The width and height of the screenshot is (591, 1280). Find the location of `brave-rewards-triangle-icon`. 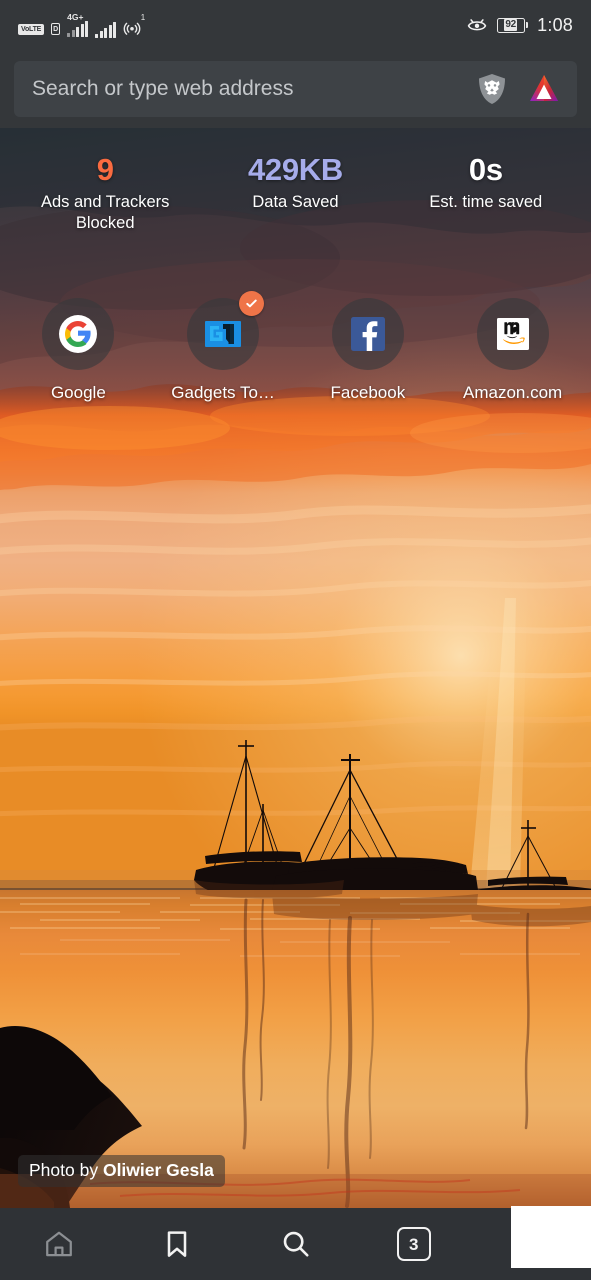

brave-rewards-triangle-icon is located at coordinates (544, 89).